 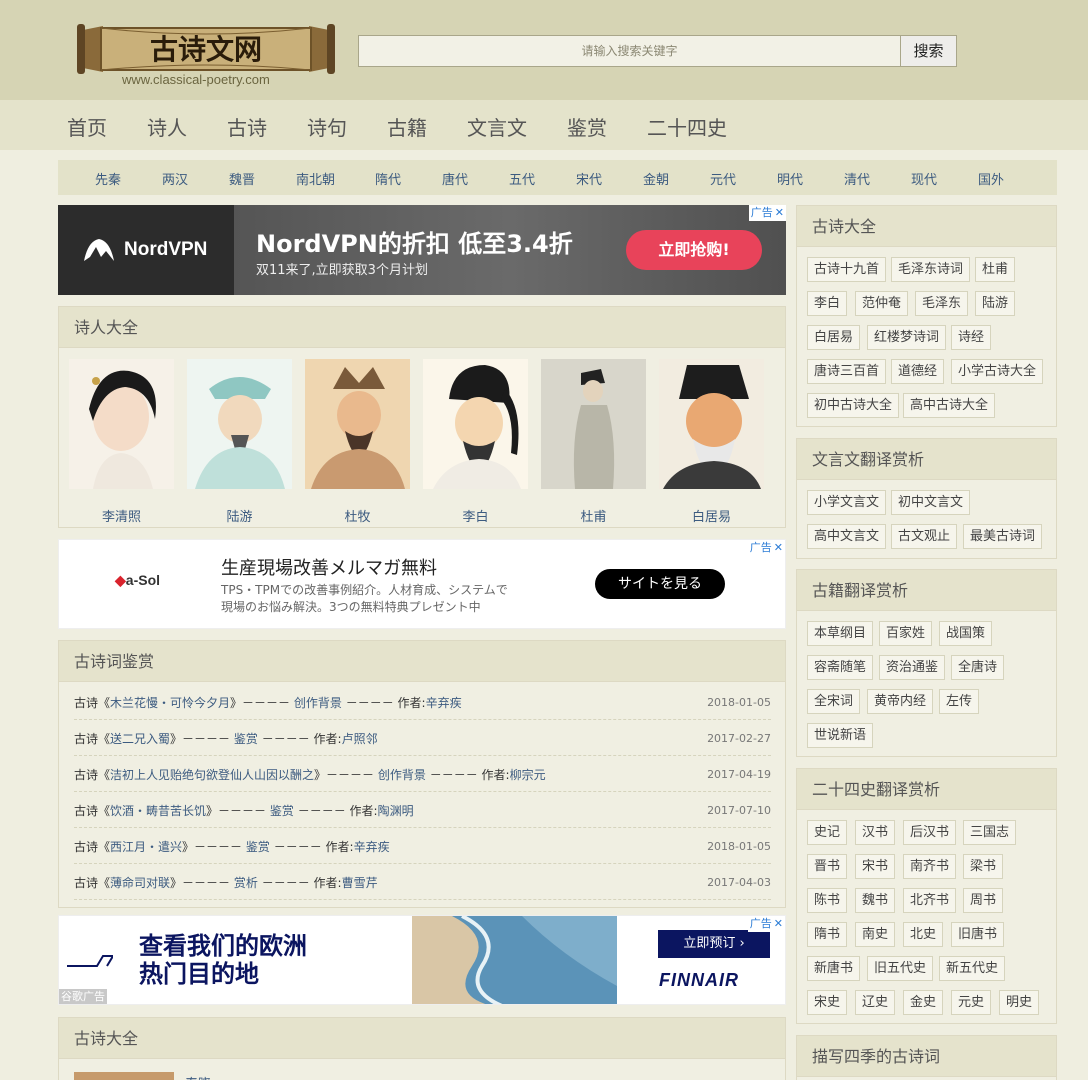 What do you see at coordinates (87, 126) in the screenshot?
I see `nav-home: 首页` at bounding box center [87, 126].